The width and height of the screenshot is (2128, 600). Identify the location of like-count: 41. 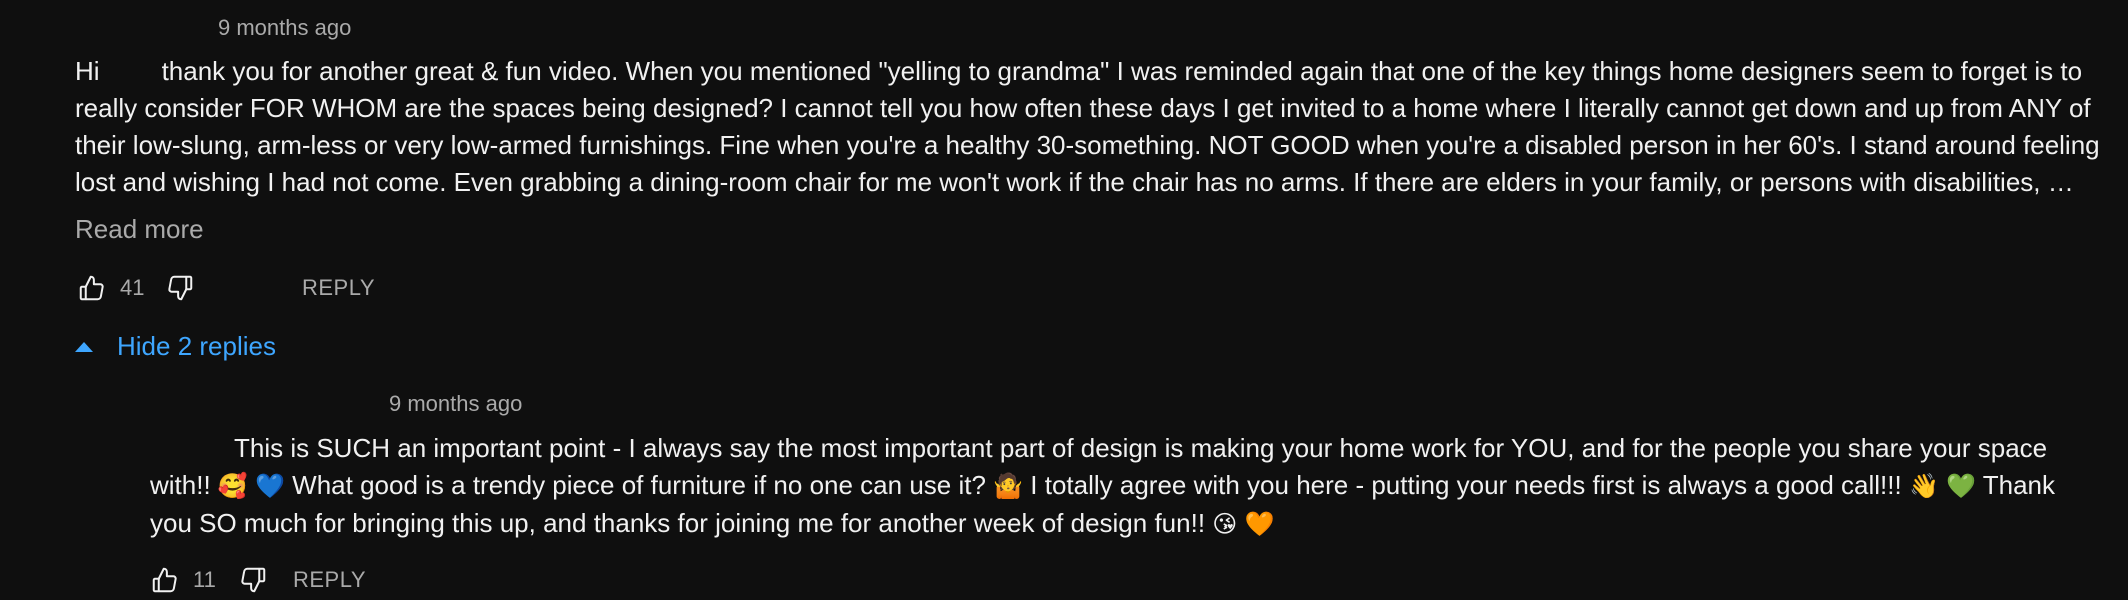
(132, 287).